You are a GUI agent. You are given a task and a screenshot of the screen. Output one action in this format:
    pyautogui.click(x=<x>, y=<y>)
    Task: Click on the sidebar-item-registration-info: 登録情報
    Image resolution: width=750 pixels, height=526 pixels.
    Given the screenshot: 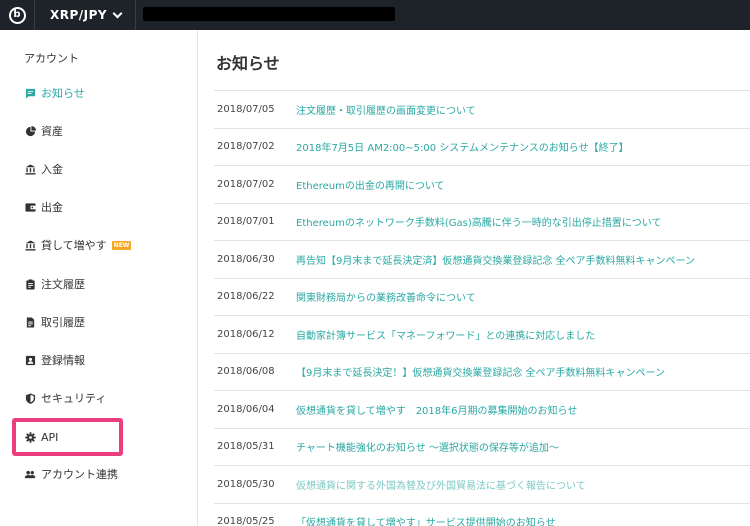 What is the action you would take?
    pyautogui.click(x=54, y=360)
    